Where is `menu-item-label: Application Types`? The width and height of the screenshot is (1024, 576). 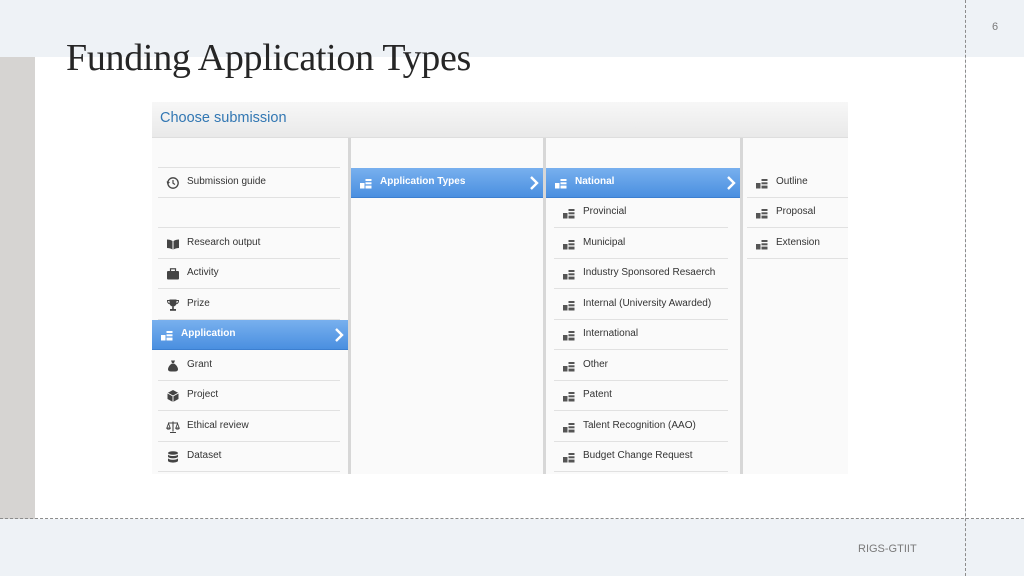 menu-item-label: Application Types is located at coordinates (423, 181).